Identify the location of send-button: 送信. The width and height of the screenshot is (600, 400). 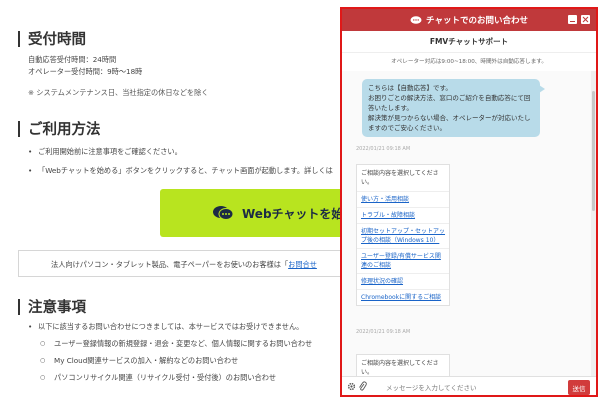
(579, 387).